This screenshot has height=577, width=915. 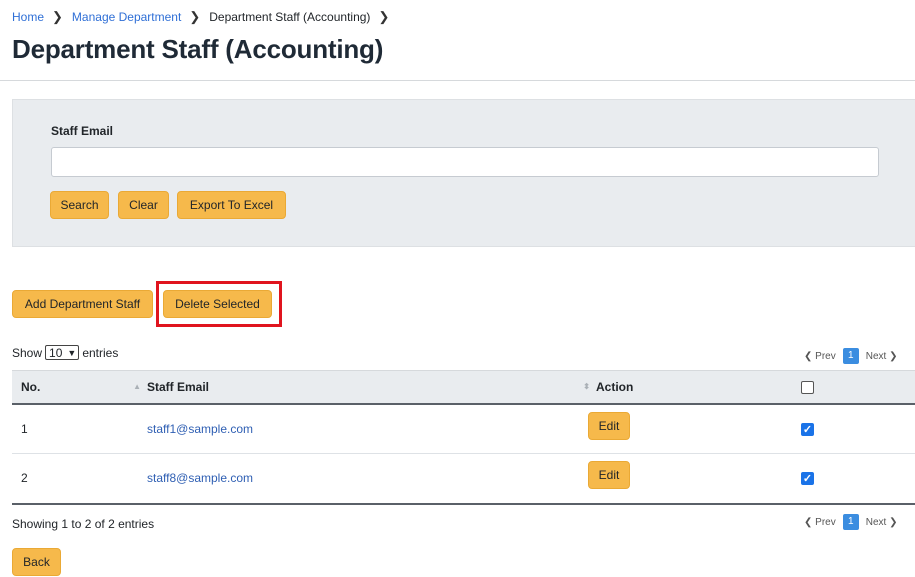 I want to click on entries-select-value: 10, so click(x=56, y=352).